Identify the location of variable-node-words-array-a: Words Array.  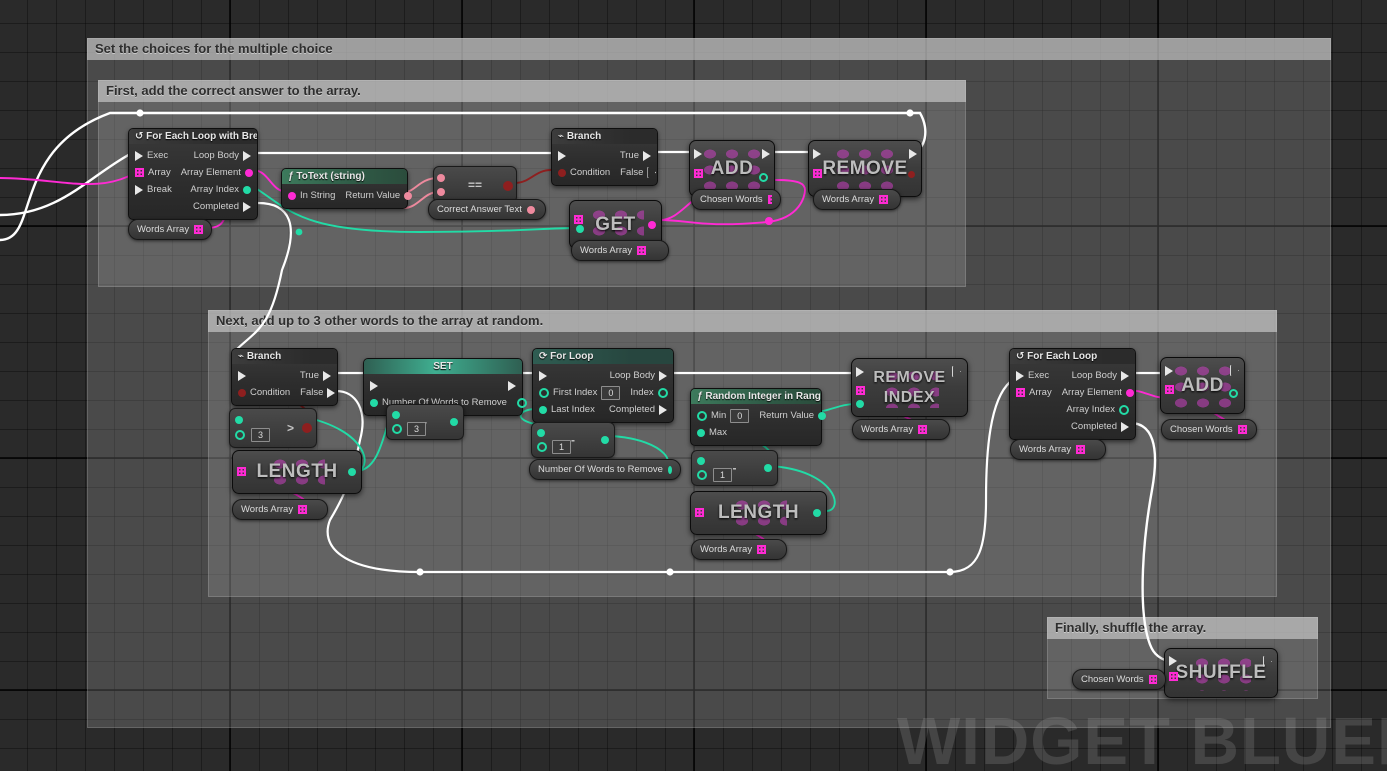
(170, 229).